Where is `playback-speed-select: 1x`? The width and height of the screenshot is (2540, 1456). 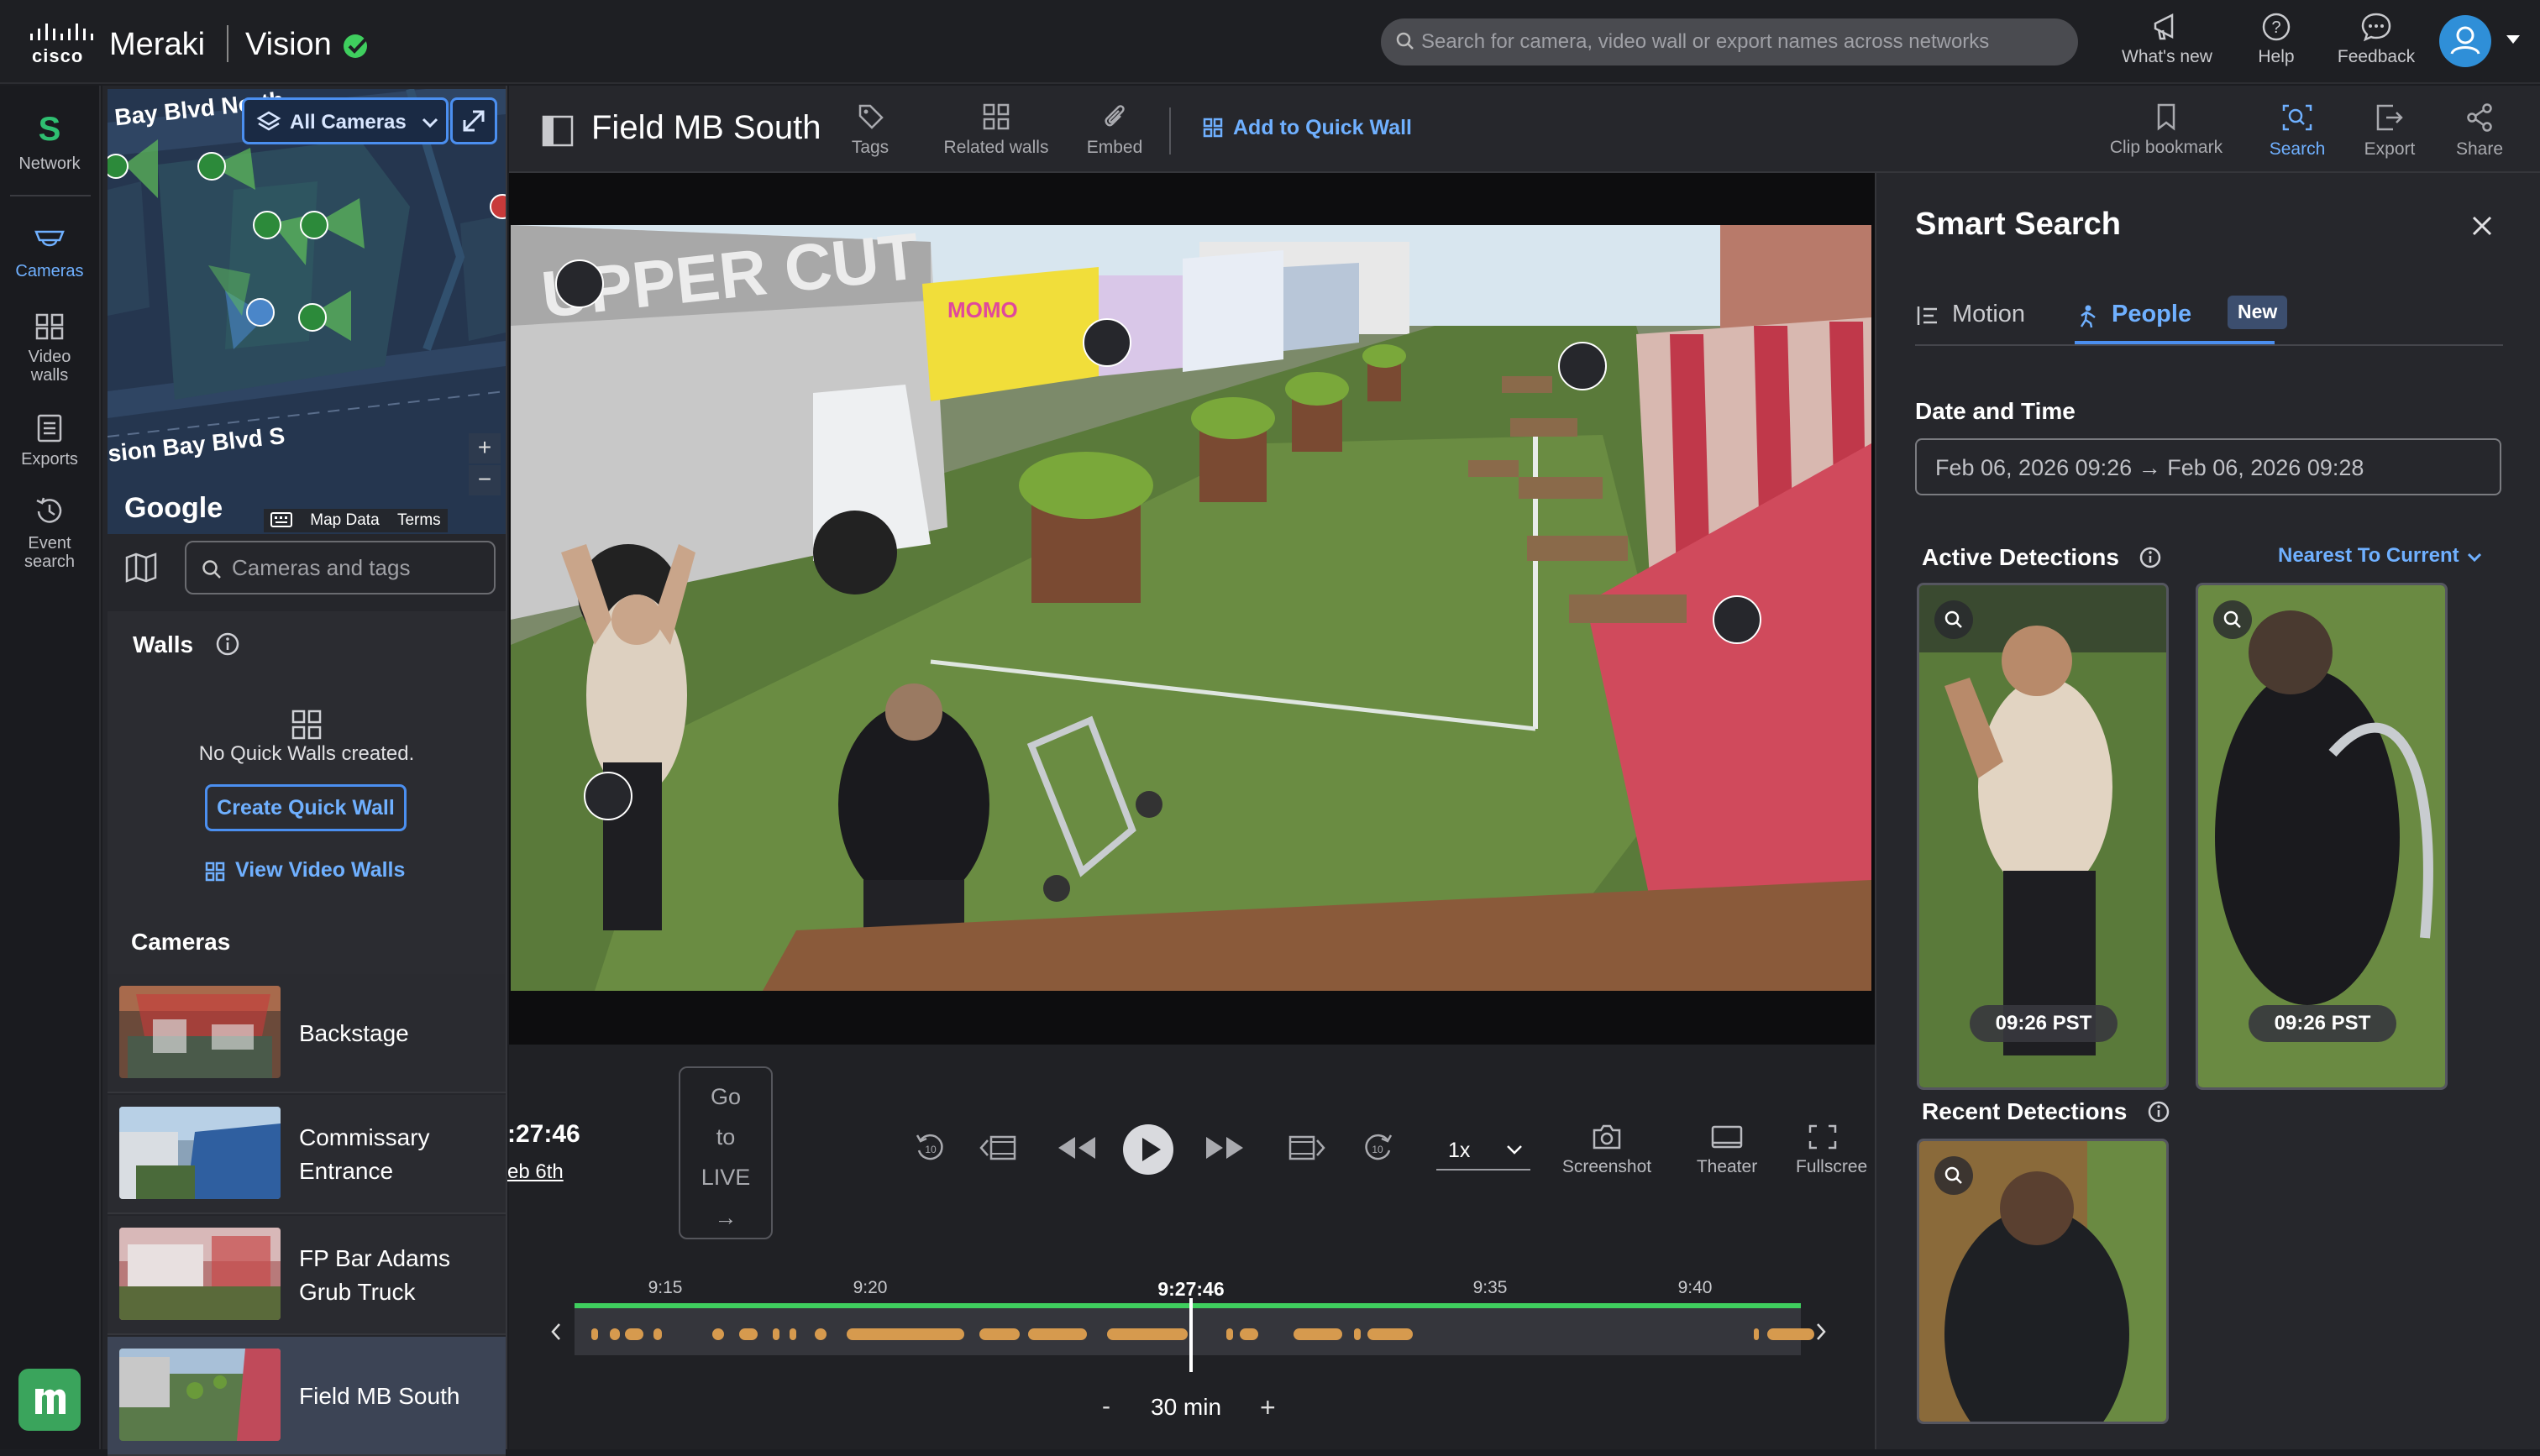 playback-speed-select: 1x is located at coordinates (1483, 1151).